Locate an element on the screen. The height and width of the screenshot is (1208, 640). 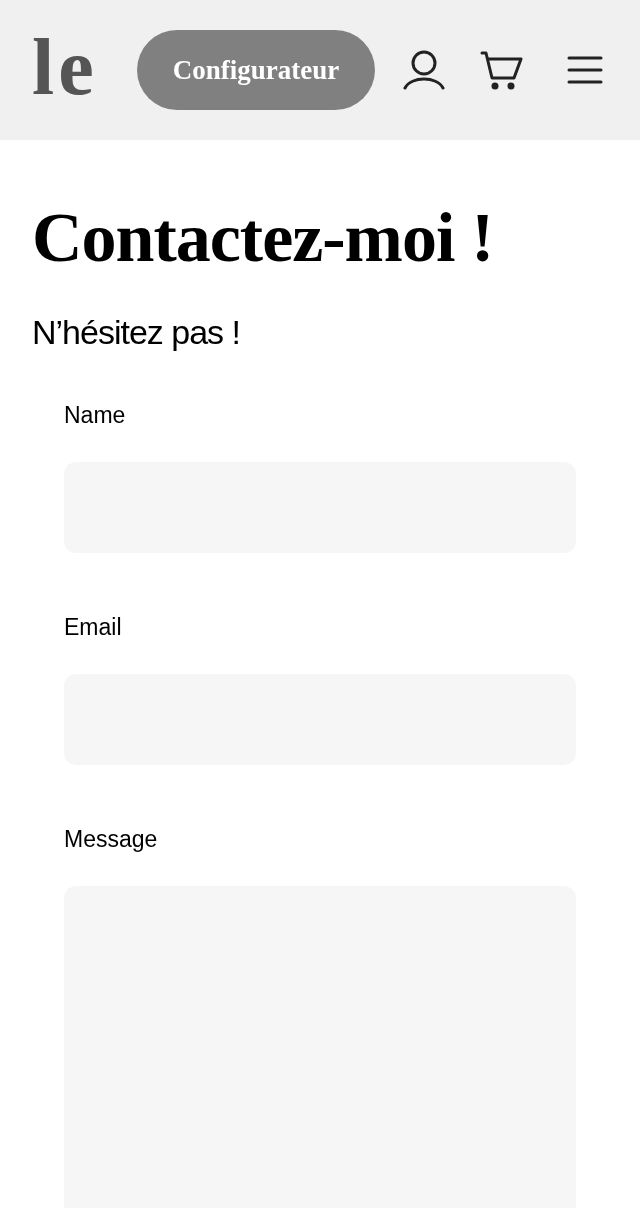
user-icon is located at coordinates (424, 70).